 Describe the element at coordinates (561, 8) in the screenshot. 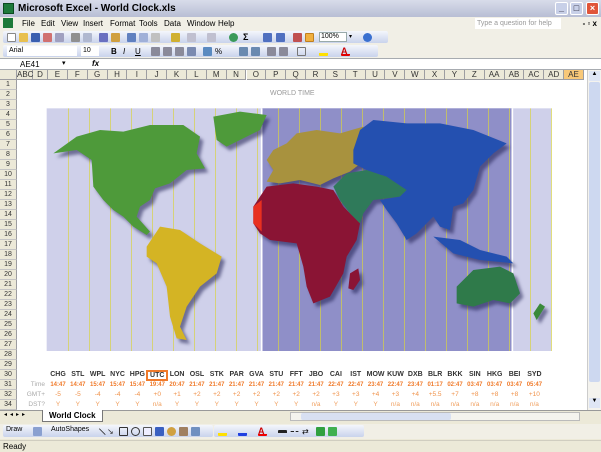

I see `minimize-button: _` at that location.